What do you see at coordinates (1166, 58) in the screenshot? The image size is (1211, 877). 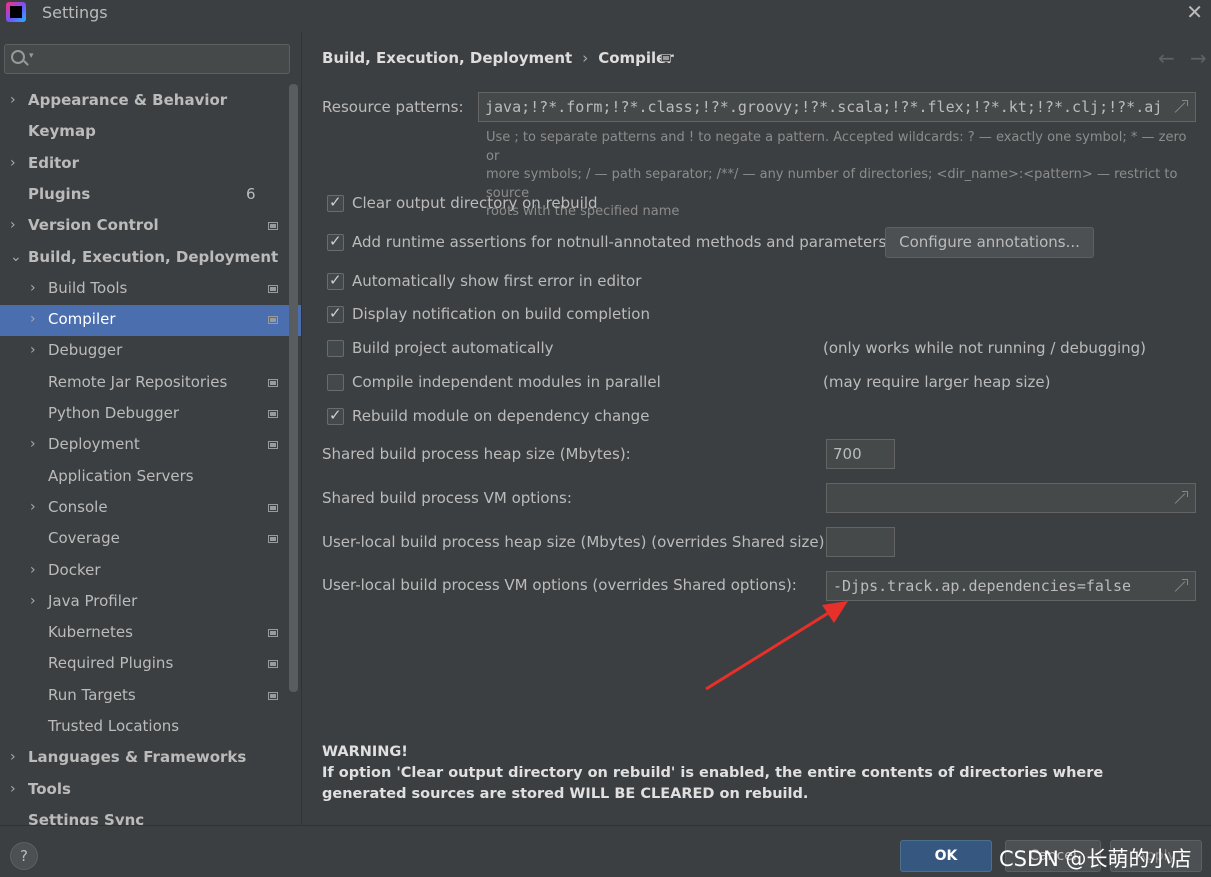 I see `back-arrow-icon: ←` at bounding box center [1166, 58].